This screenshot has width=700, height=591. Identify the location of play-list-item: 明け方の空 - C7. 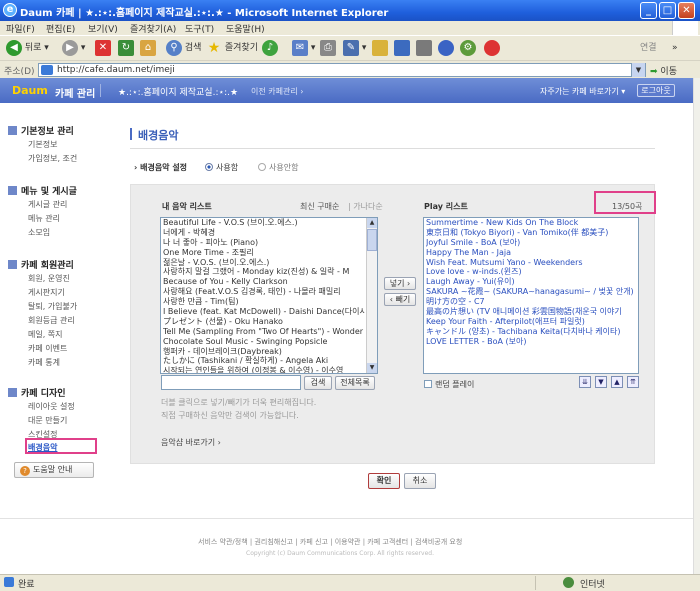
(531, 302).